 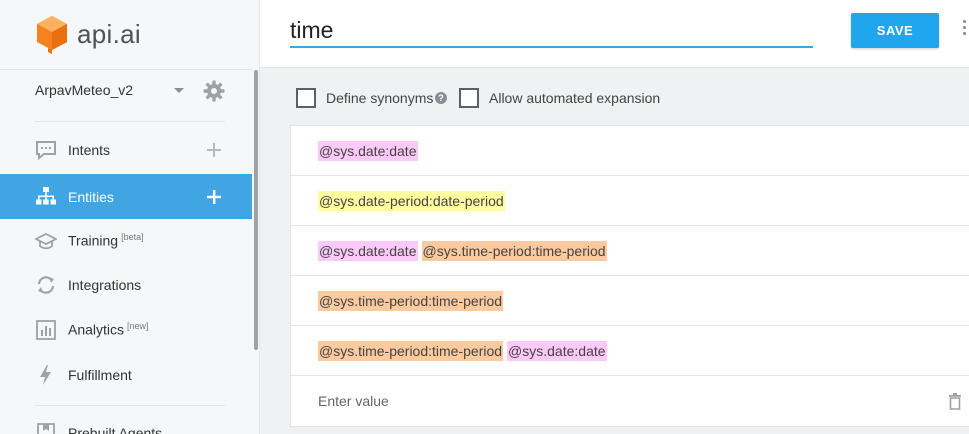 I want to click on auto-expansion-label: Allow automated expansion, so click(x=575, y=98).